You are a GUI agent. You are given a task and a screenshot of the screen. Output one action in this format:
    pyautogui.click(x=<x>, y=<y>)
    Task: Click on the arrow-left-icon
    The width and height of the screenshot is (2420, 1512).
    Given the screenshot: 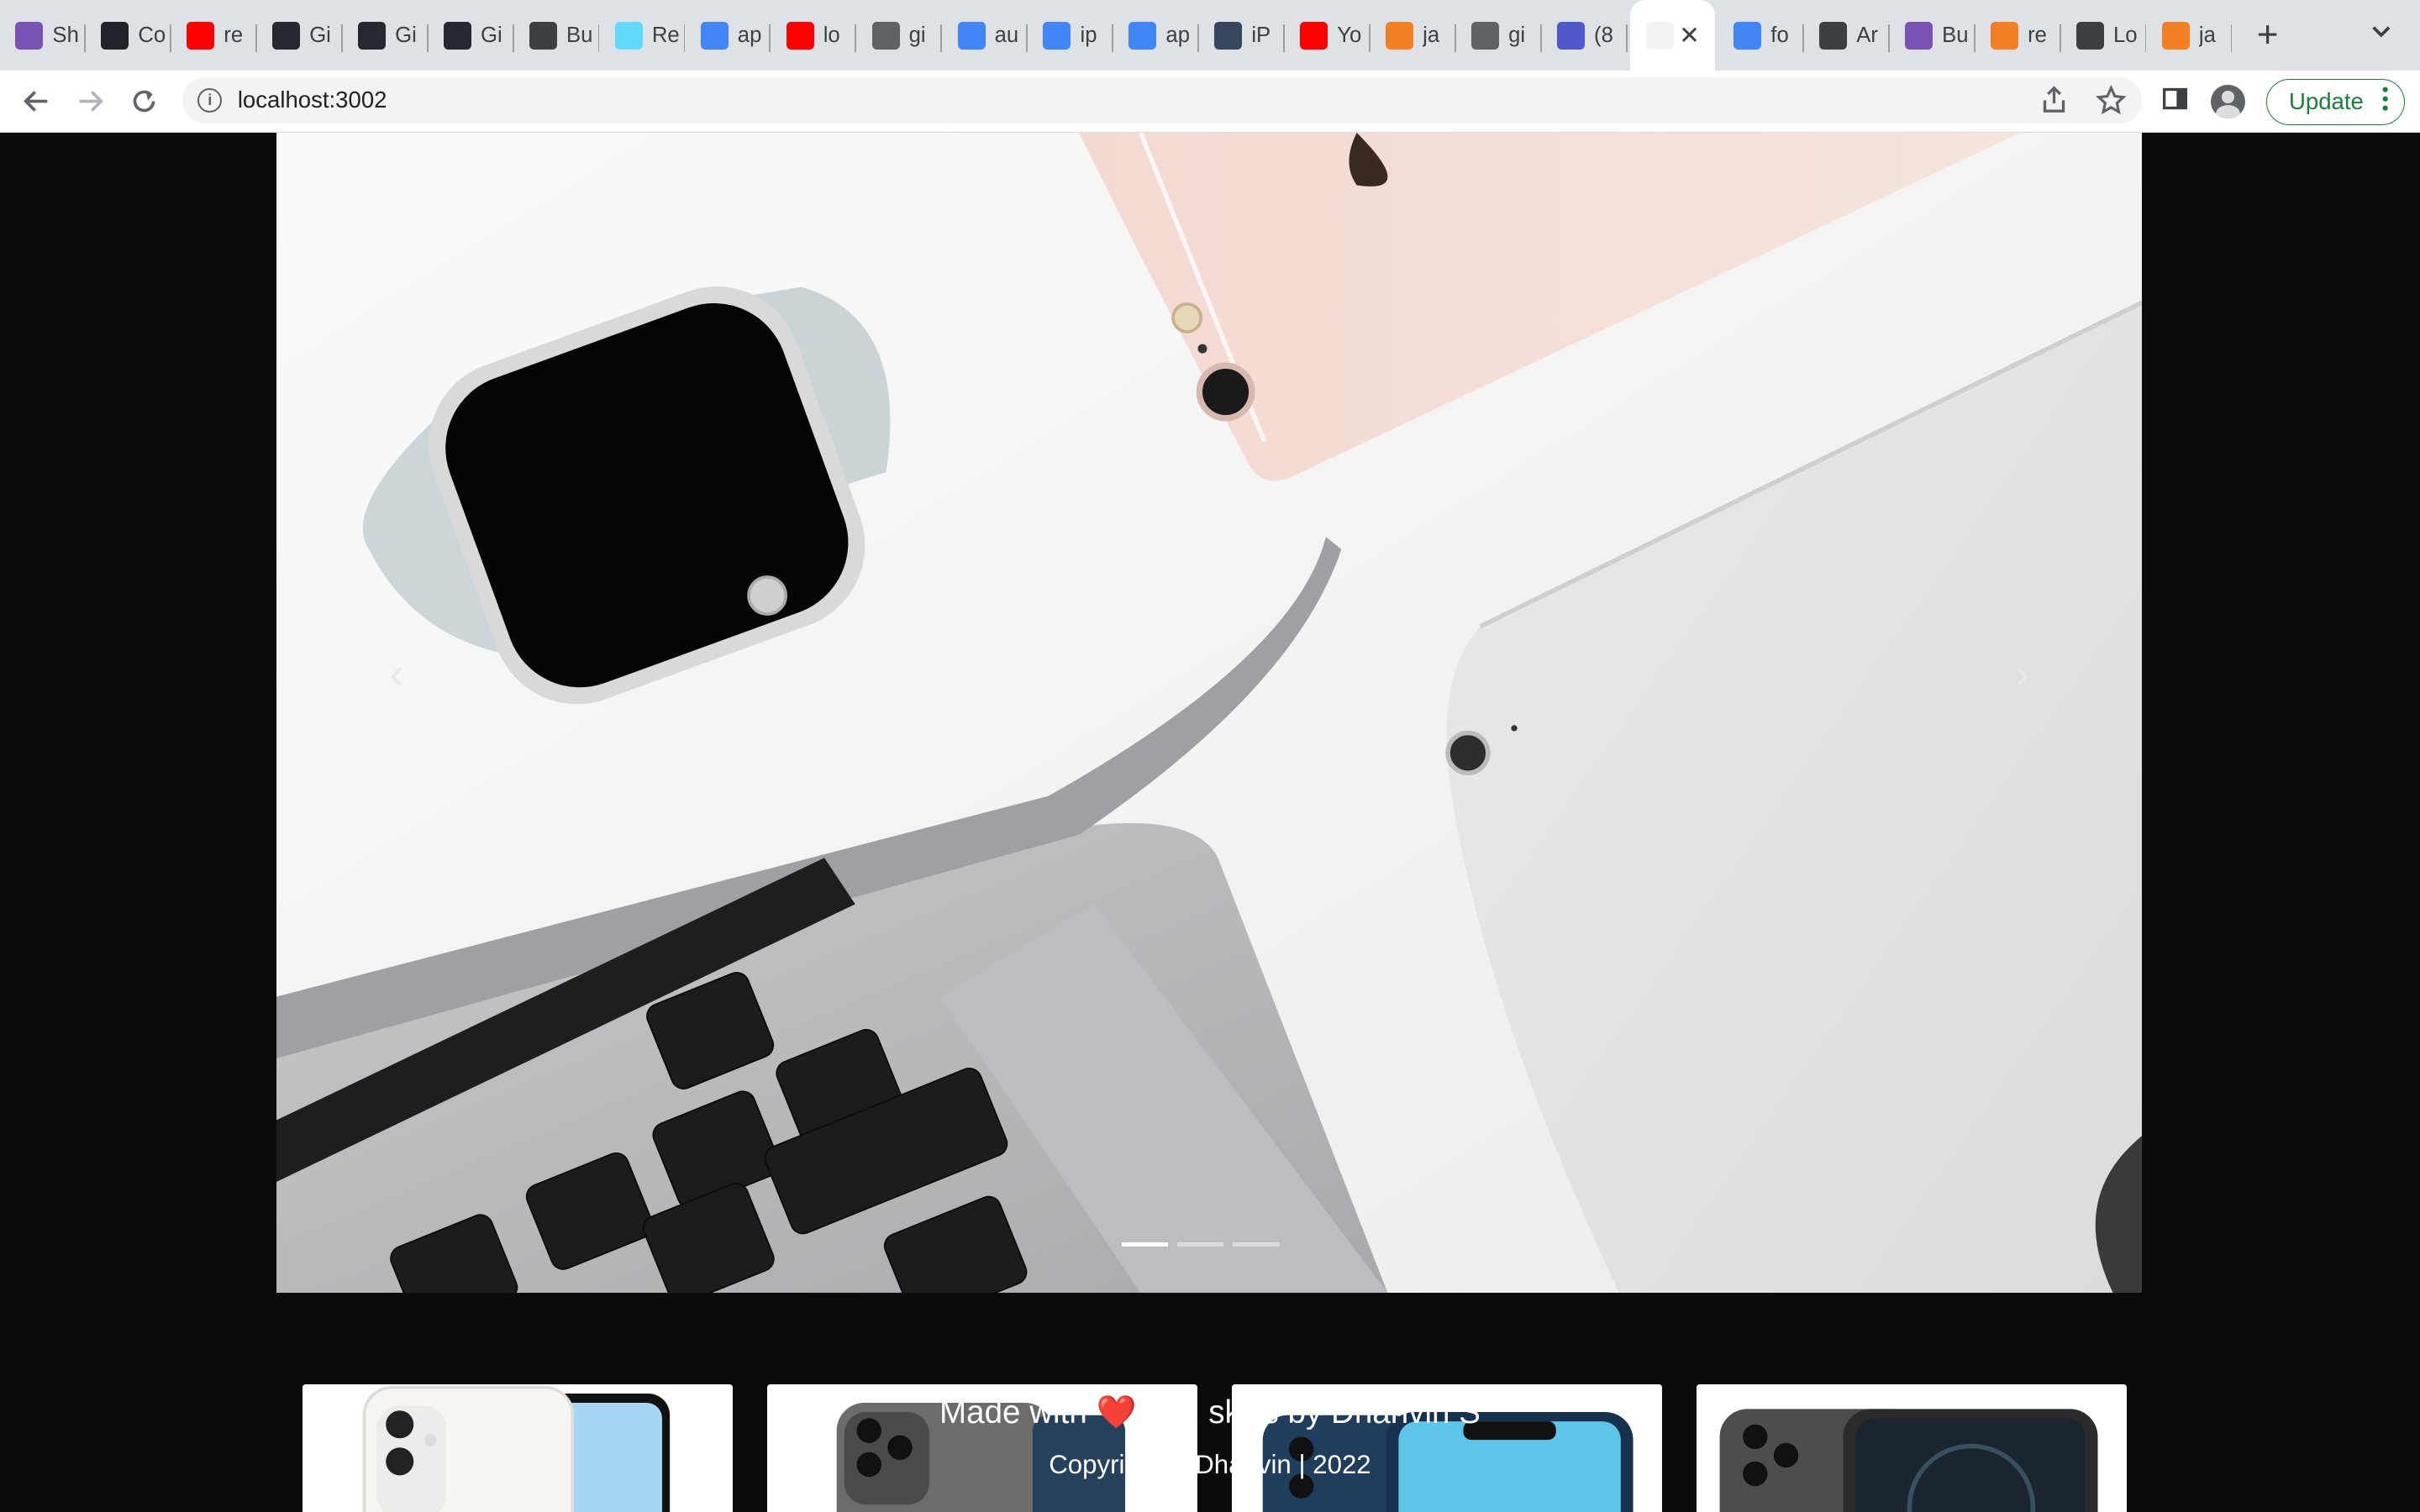 What is the action you would take?
    pyautogui.click(x=35, y=102)
    